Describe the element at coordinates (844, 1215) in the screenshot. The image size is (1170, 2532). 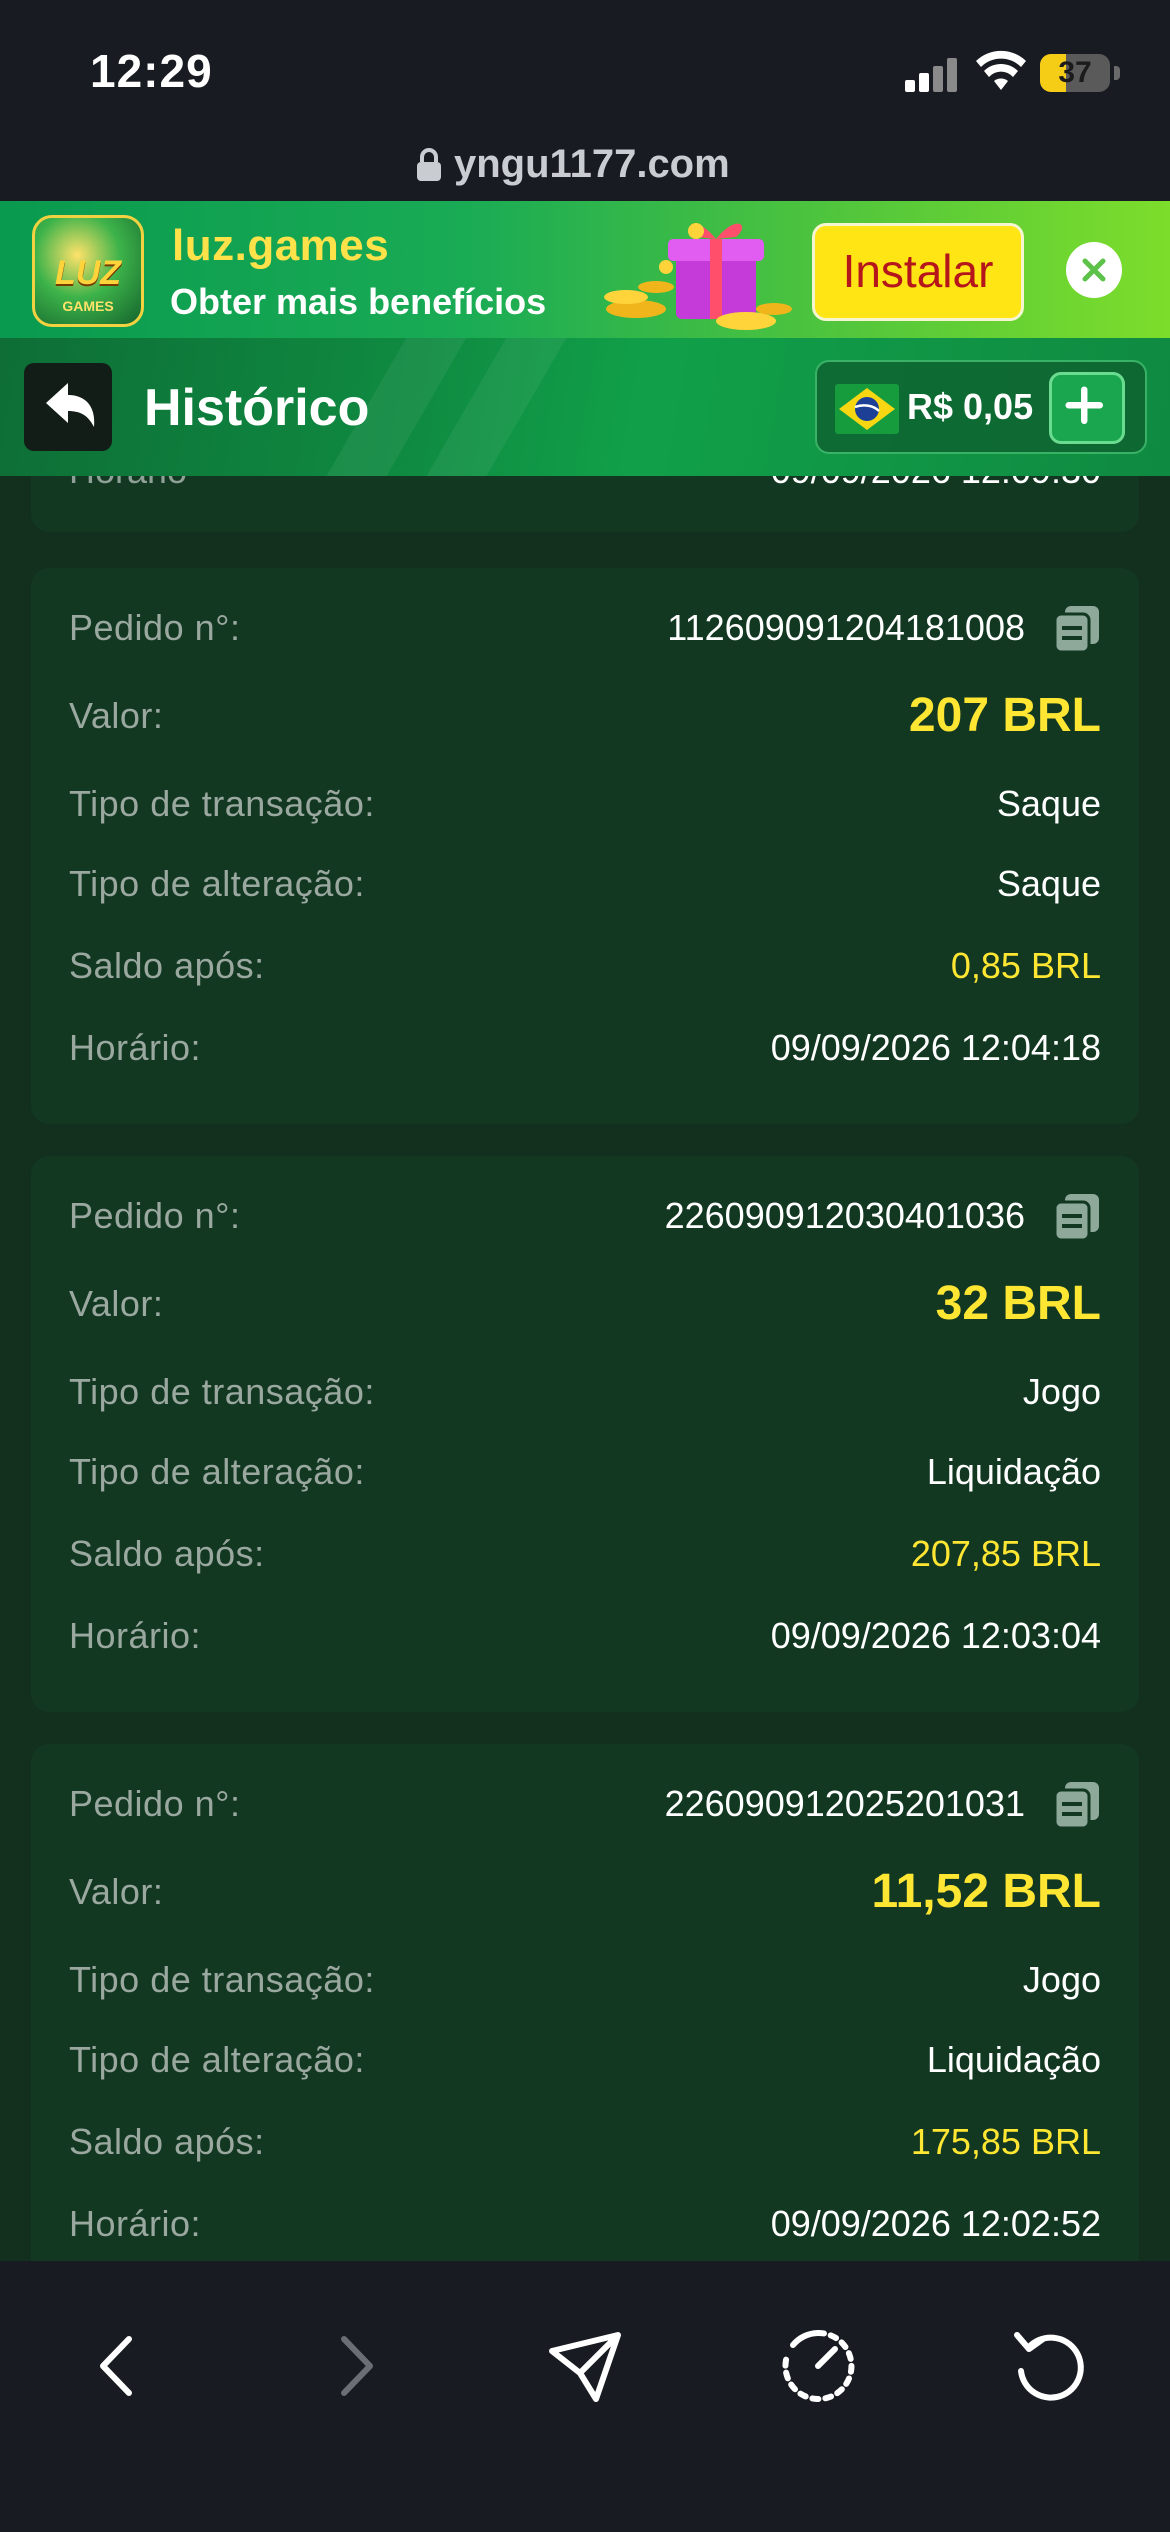
I see `order-number-value: 226090912030401036` at that location.